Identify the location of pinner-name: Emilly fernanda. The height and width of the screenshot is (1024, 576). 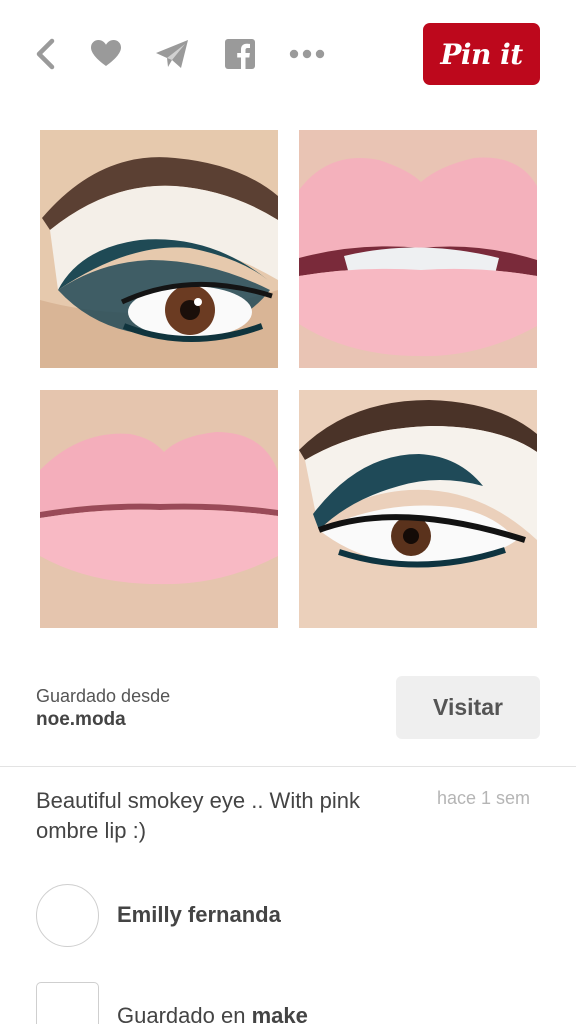
(199, 915).